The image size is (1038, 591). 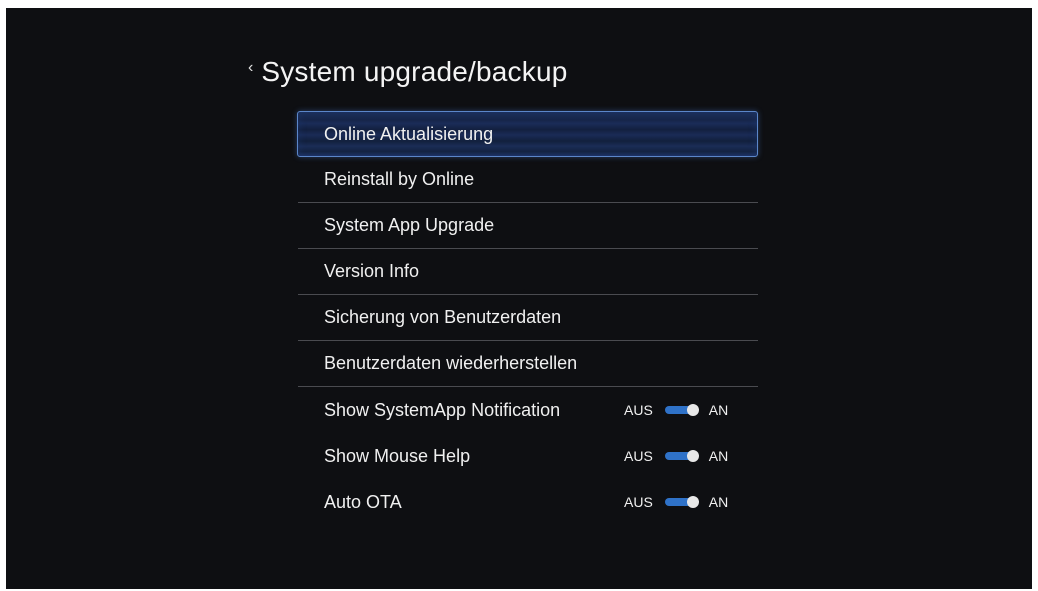 What do you see at coordinates (528, 226) in the screenshot?
I see `menu-item-system-app-upgrade: System App Upgrade` at bounding box center [528, 226].